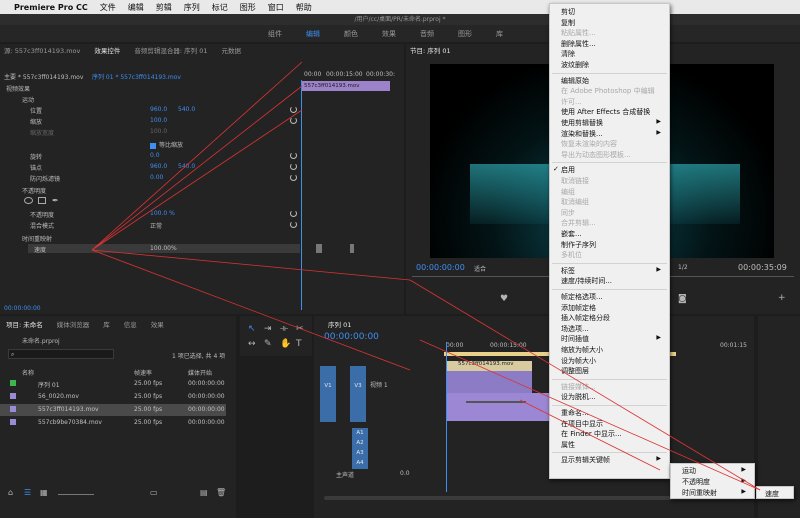  I want to click on context-menu-item: 取消编组, so click(575, 202).